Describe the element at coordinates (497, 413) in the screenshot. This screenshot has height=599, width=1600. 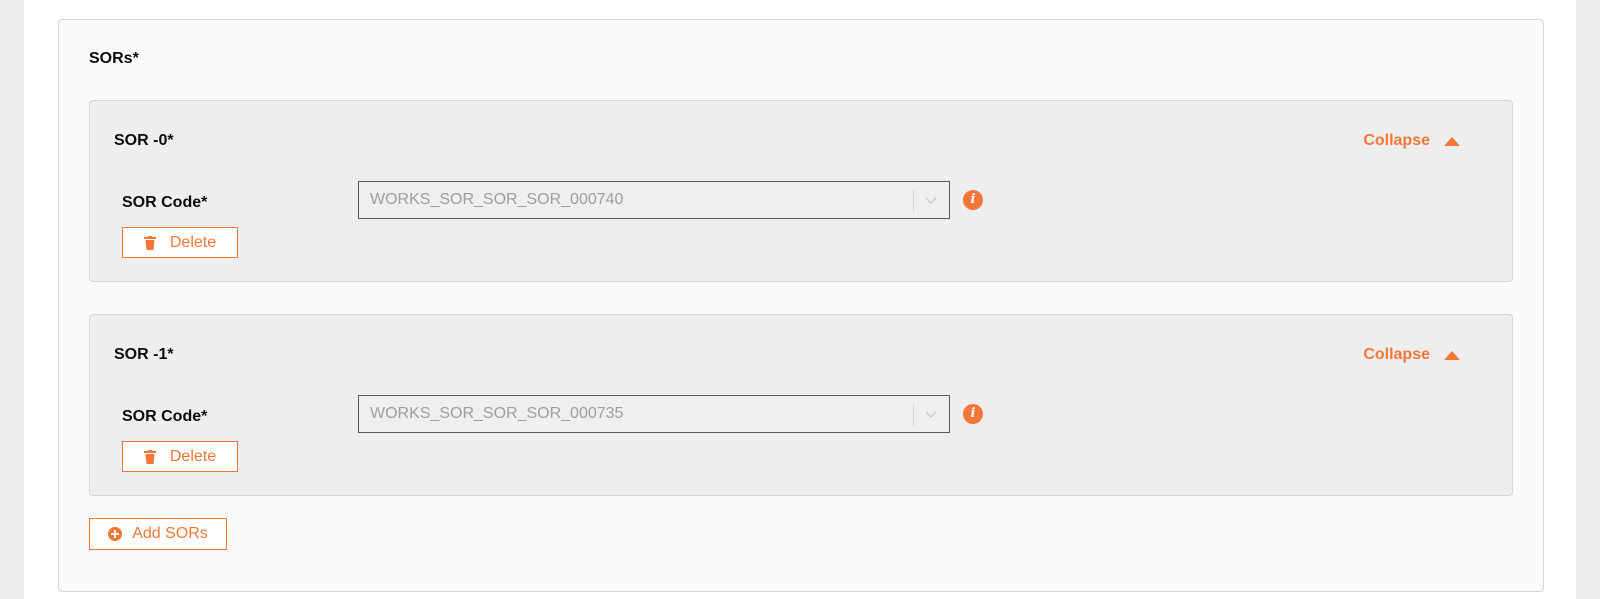
I see `sor-code-value: WORKS_SOR_SOR_SOR_000735` at that location.